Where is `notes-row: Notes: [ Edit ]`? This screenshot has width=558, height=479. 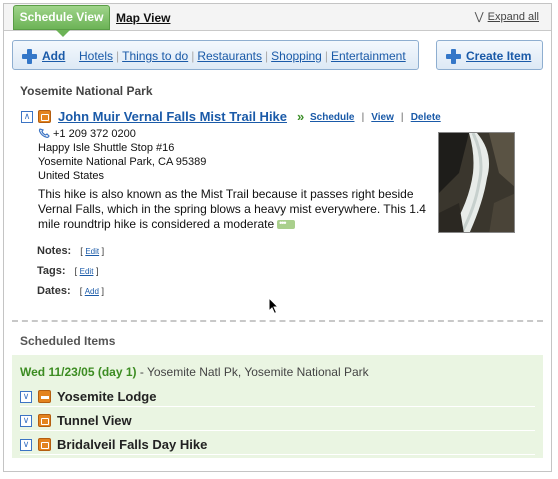
notes-row: Notes: [ Edit ] is located at coordinates (70, 251).